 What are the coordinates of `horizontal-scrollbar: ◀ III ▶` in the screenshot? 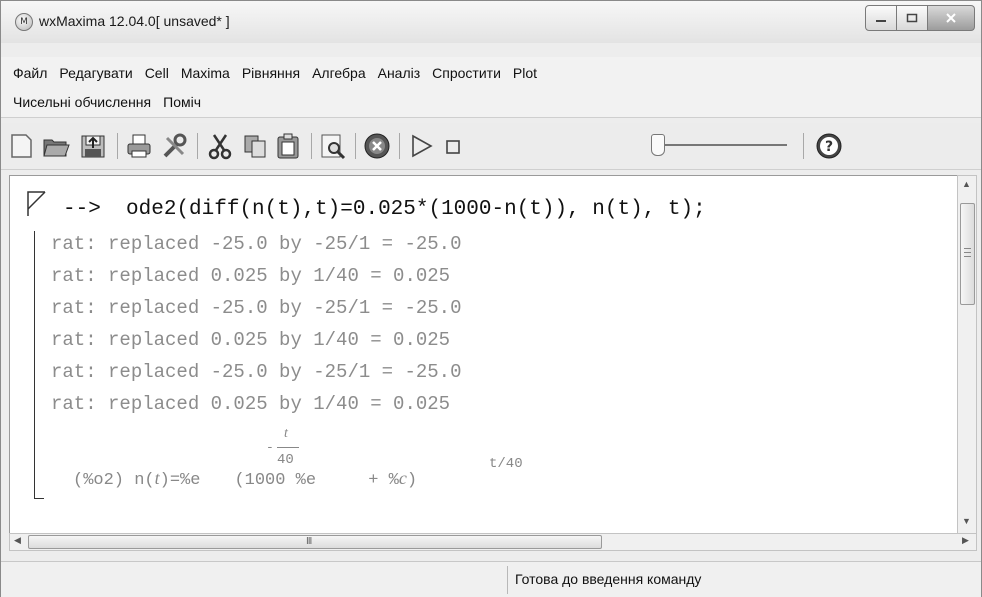 It's located at (493, 542).